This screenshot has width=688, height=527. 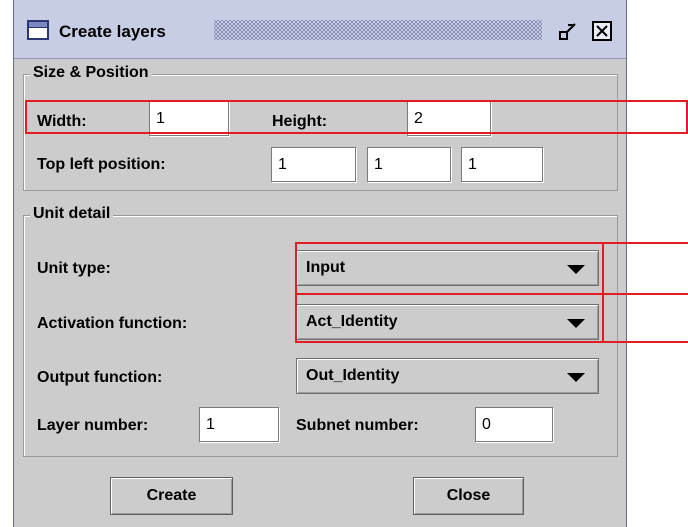 I want to click on highlight-unit-type, so click(x=449, y=268).